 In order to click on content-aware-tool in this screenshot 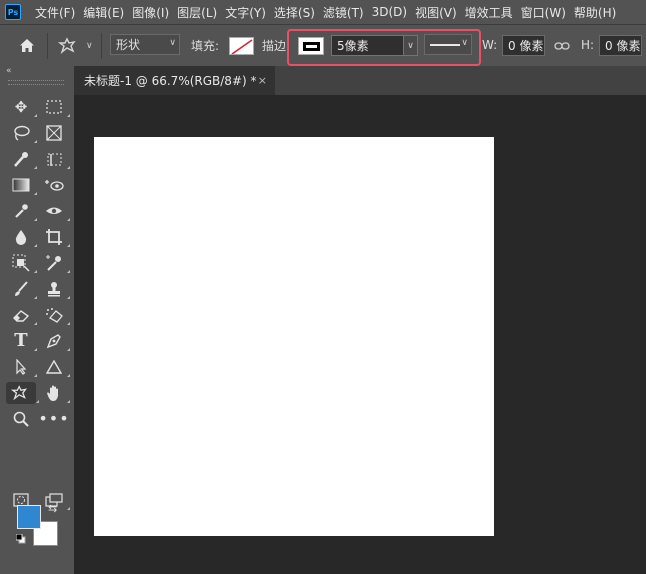, I will do `click(54, 185)`.